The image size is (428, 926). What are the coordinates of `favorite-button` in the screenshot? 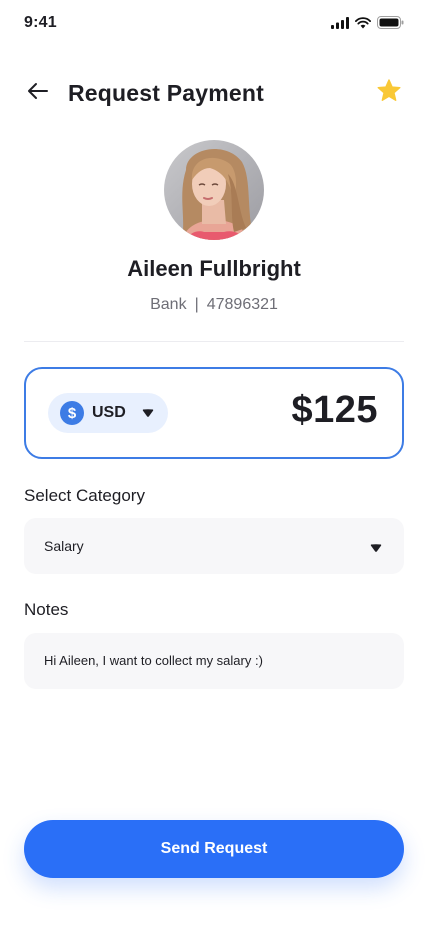 It's located at (389, 93).